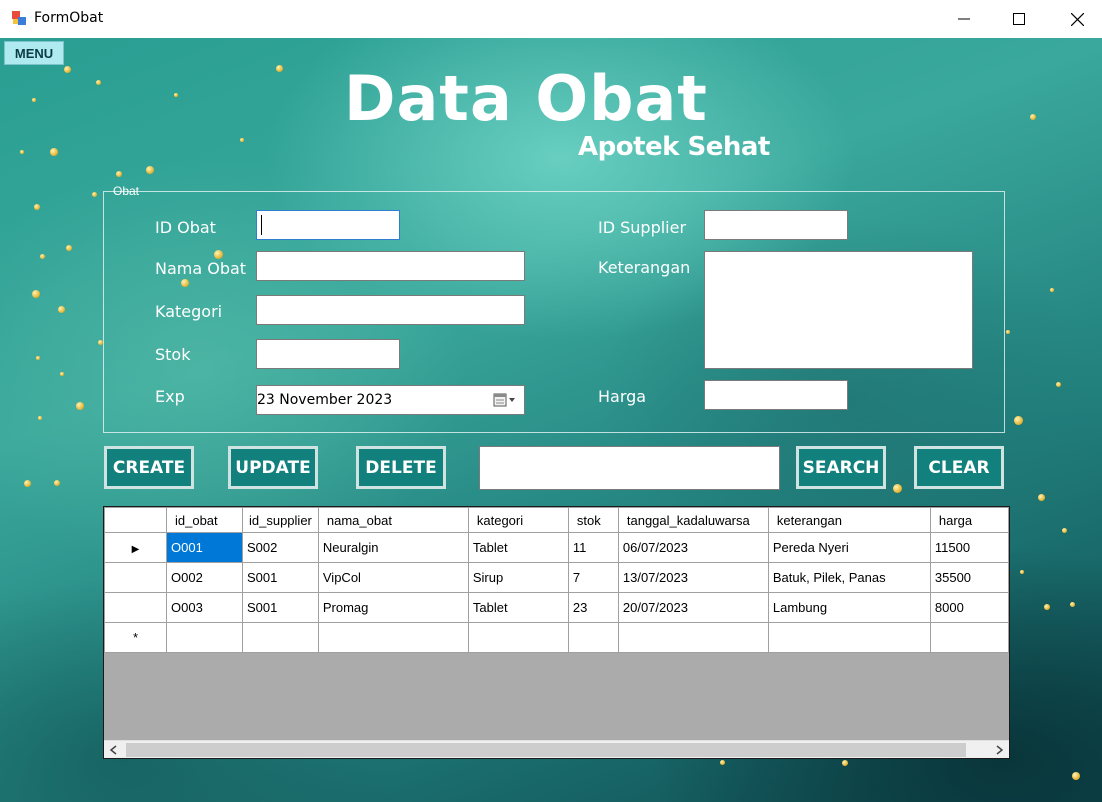 The width and height of the screenshot is (1102, 802). I want to click on label-id-obat: ID Obat, so click(185, 227).